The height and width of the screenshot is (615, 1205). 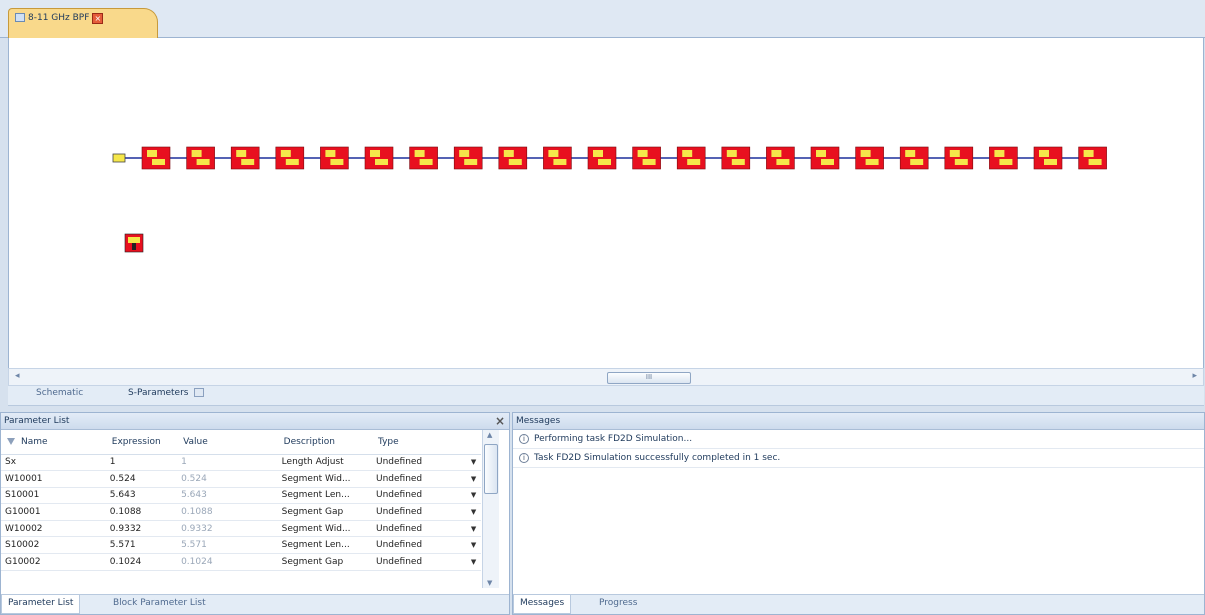 What do you see at coordinates (324, 442) in the screenshot?
I see `column-header-description: Description` at bounding box center [324, 442].